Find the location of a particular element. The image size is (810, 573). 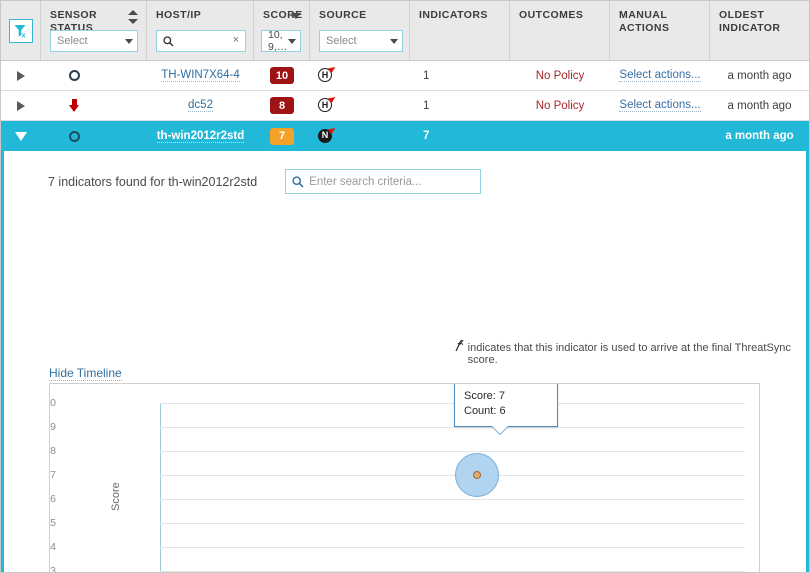

filter-search-host-ip: × is located at coordinates (201, 41).